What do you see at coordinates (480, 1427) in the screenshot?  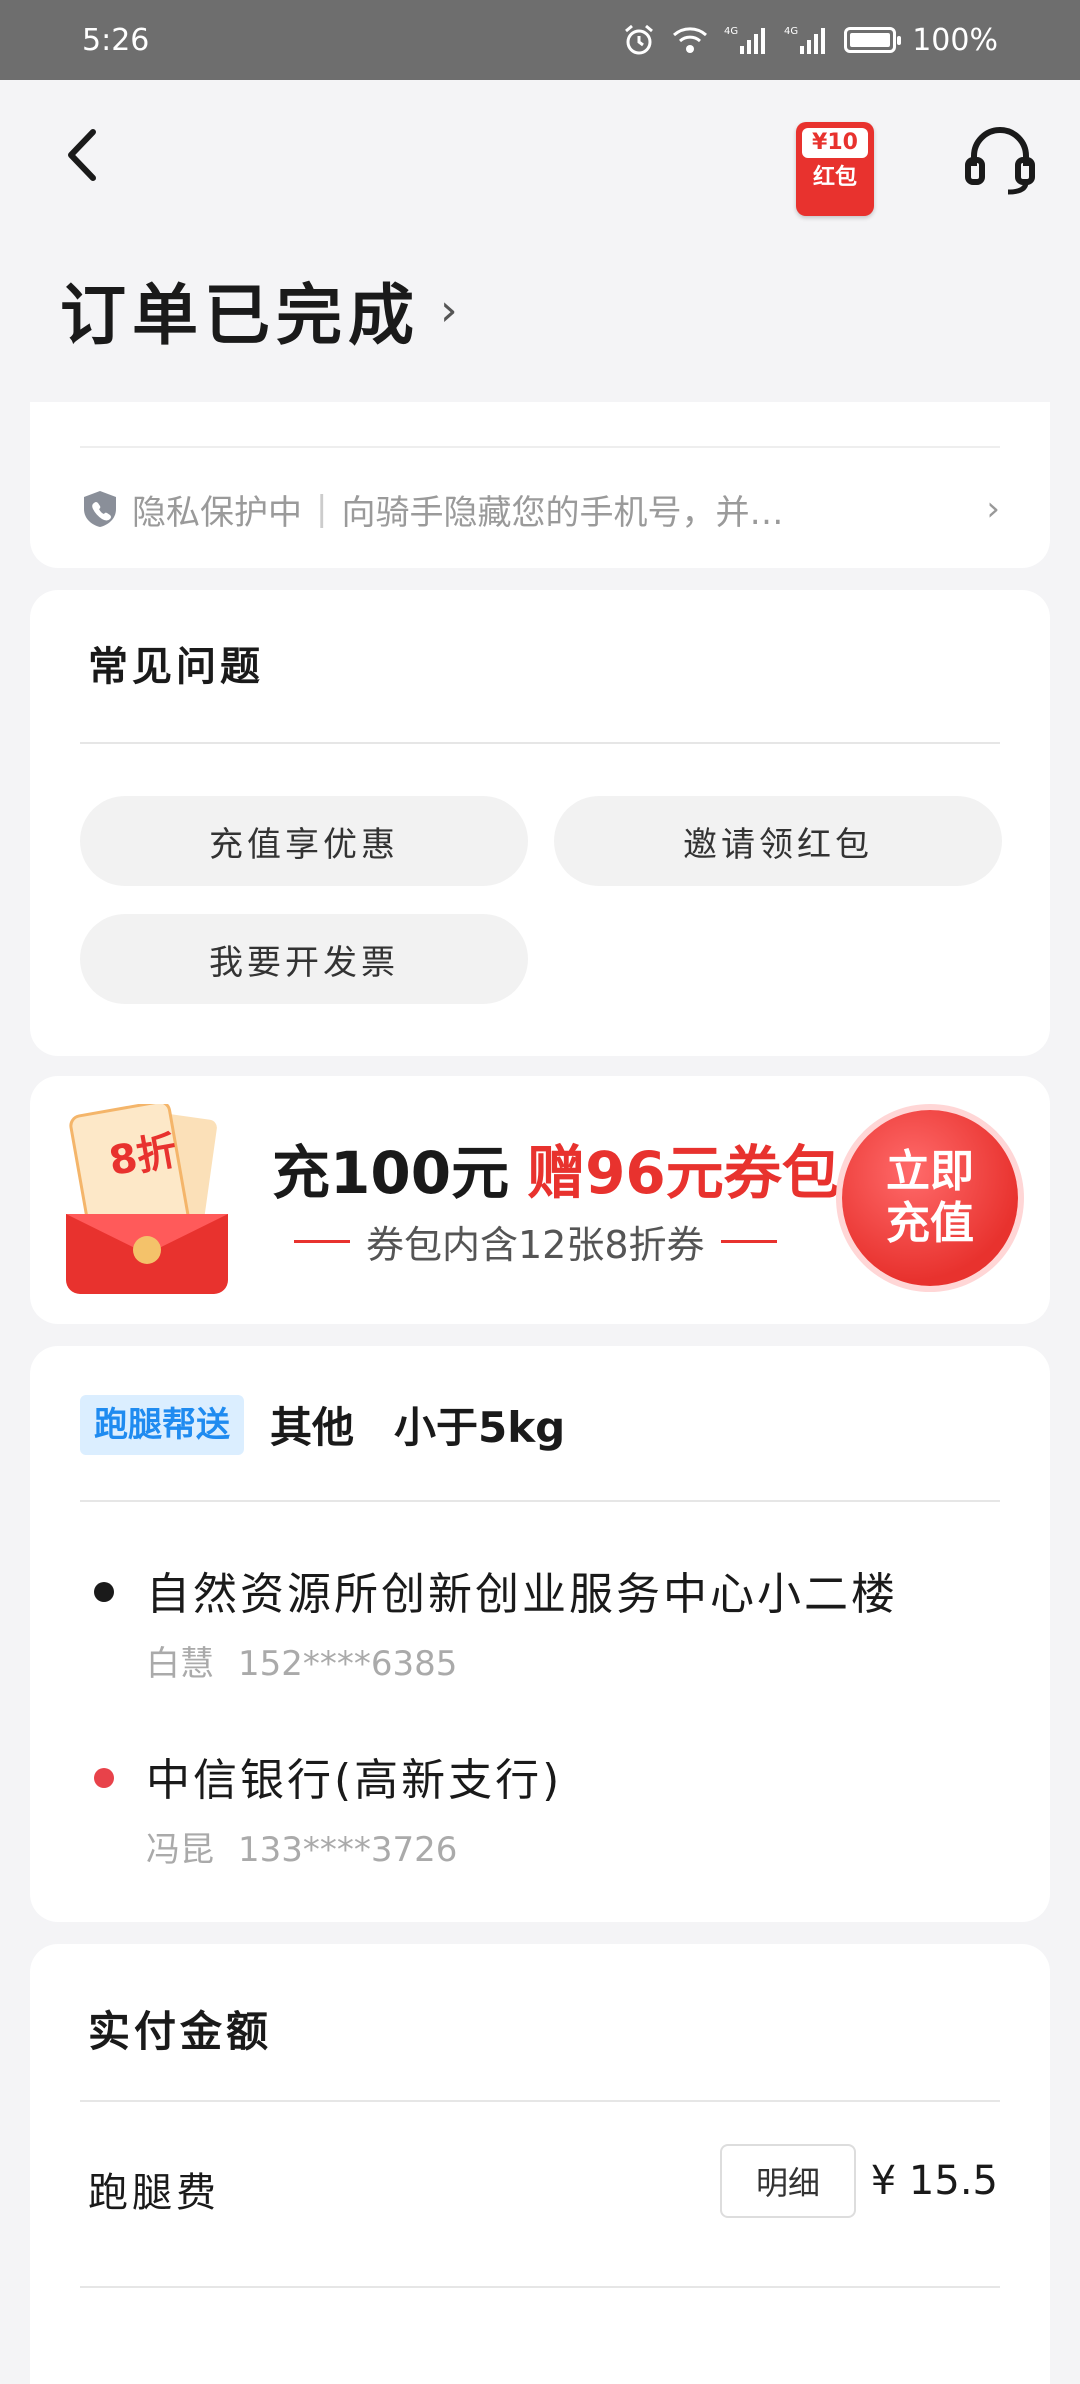 I see `item-weight: 小于5kg` at bounding box center [480, 1427].